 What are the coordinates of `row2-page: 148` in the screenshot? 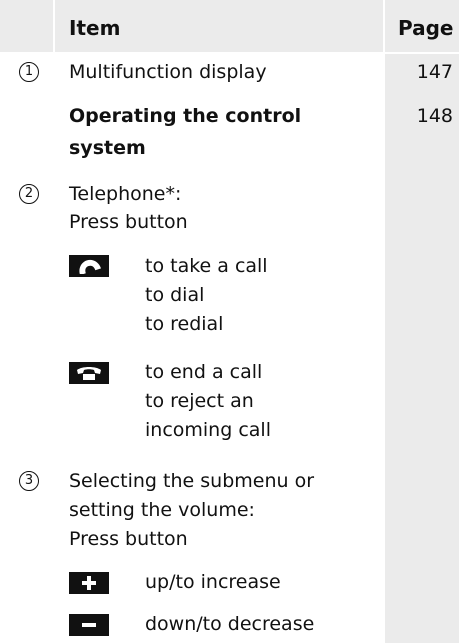 It's located at (434, 116).